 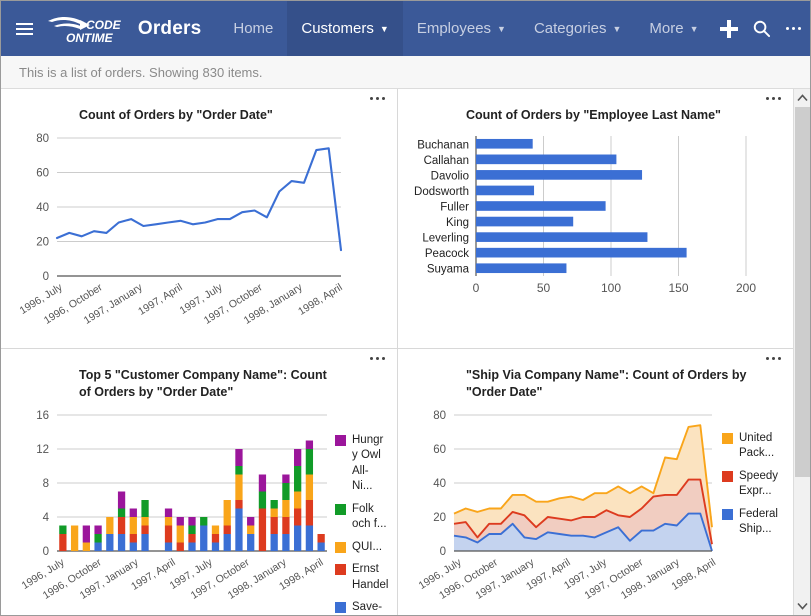 I want to click on nav-item-categories: Categories ▼, so click(x=577, y=28).